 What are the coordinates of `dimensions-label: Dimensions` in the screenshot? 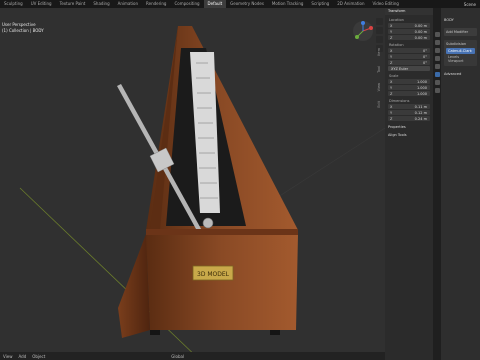 It's located at (399, 101).